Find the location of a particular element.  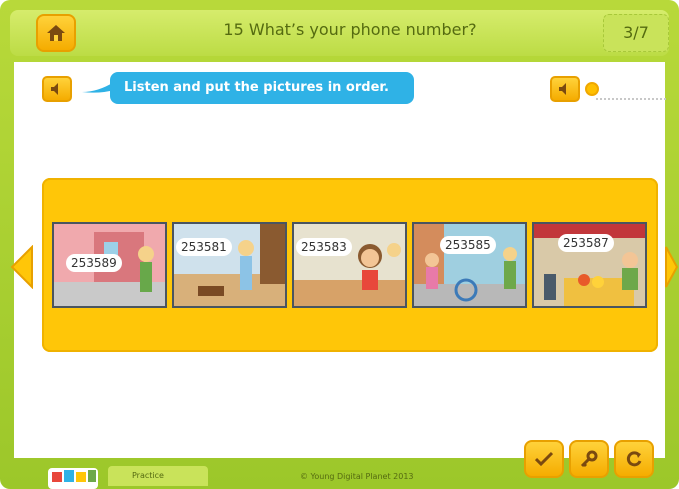

right-arrow-icon is located at coordinates (671, 267).